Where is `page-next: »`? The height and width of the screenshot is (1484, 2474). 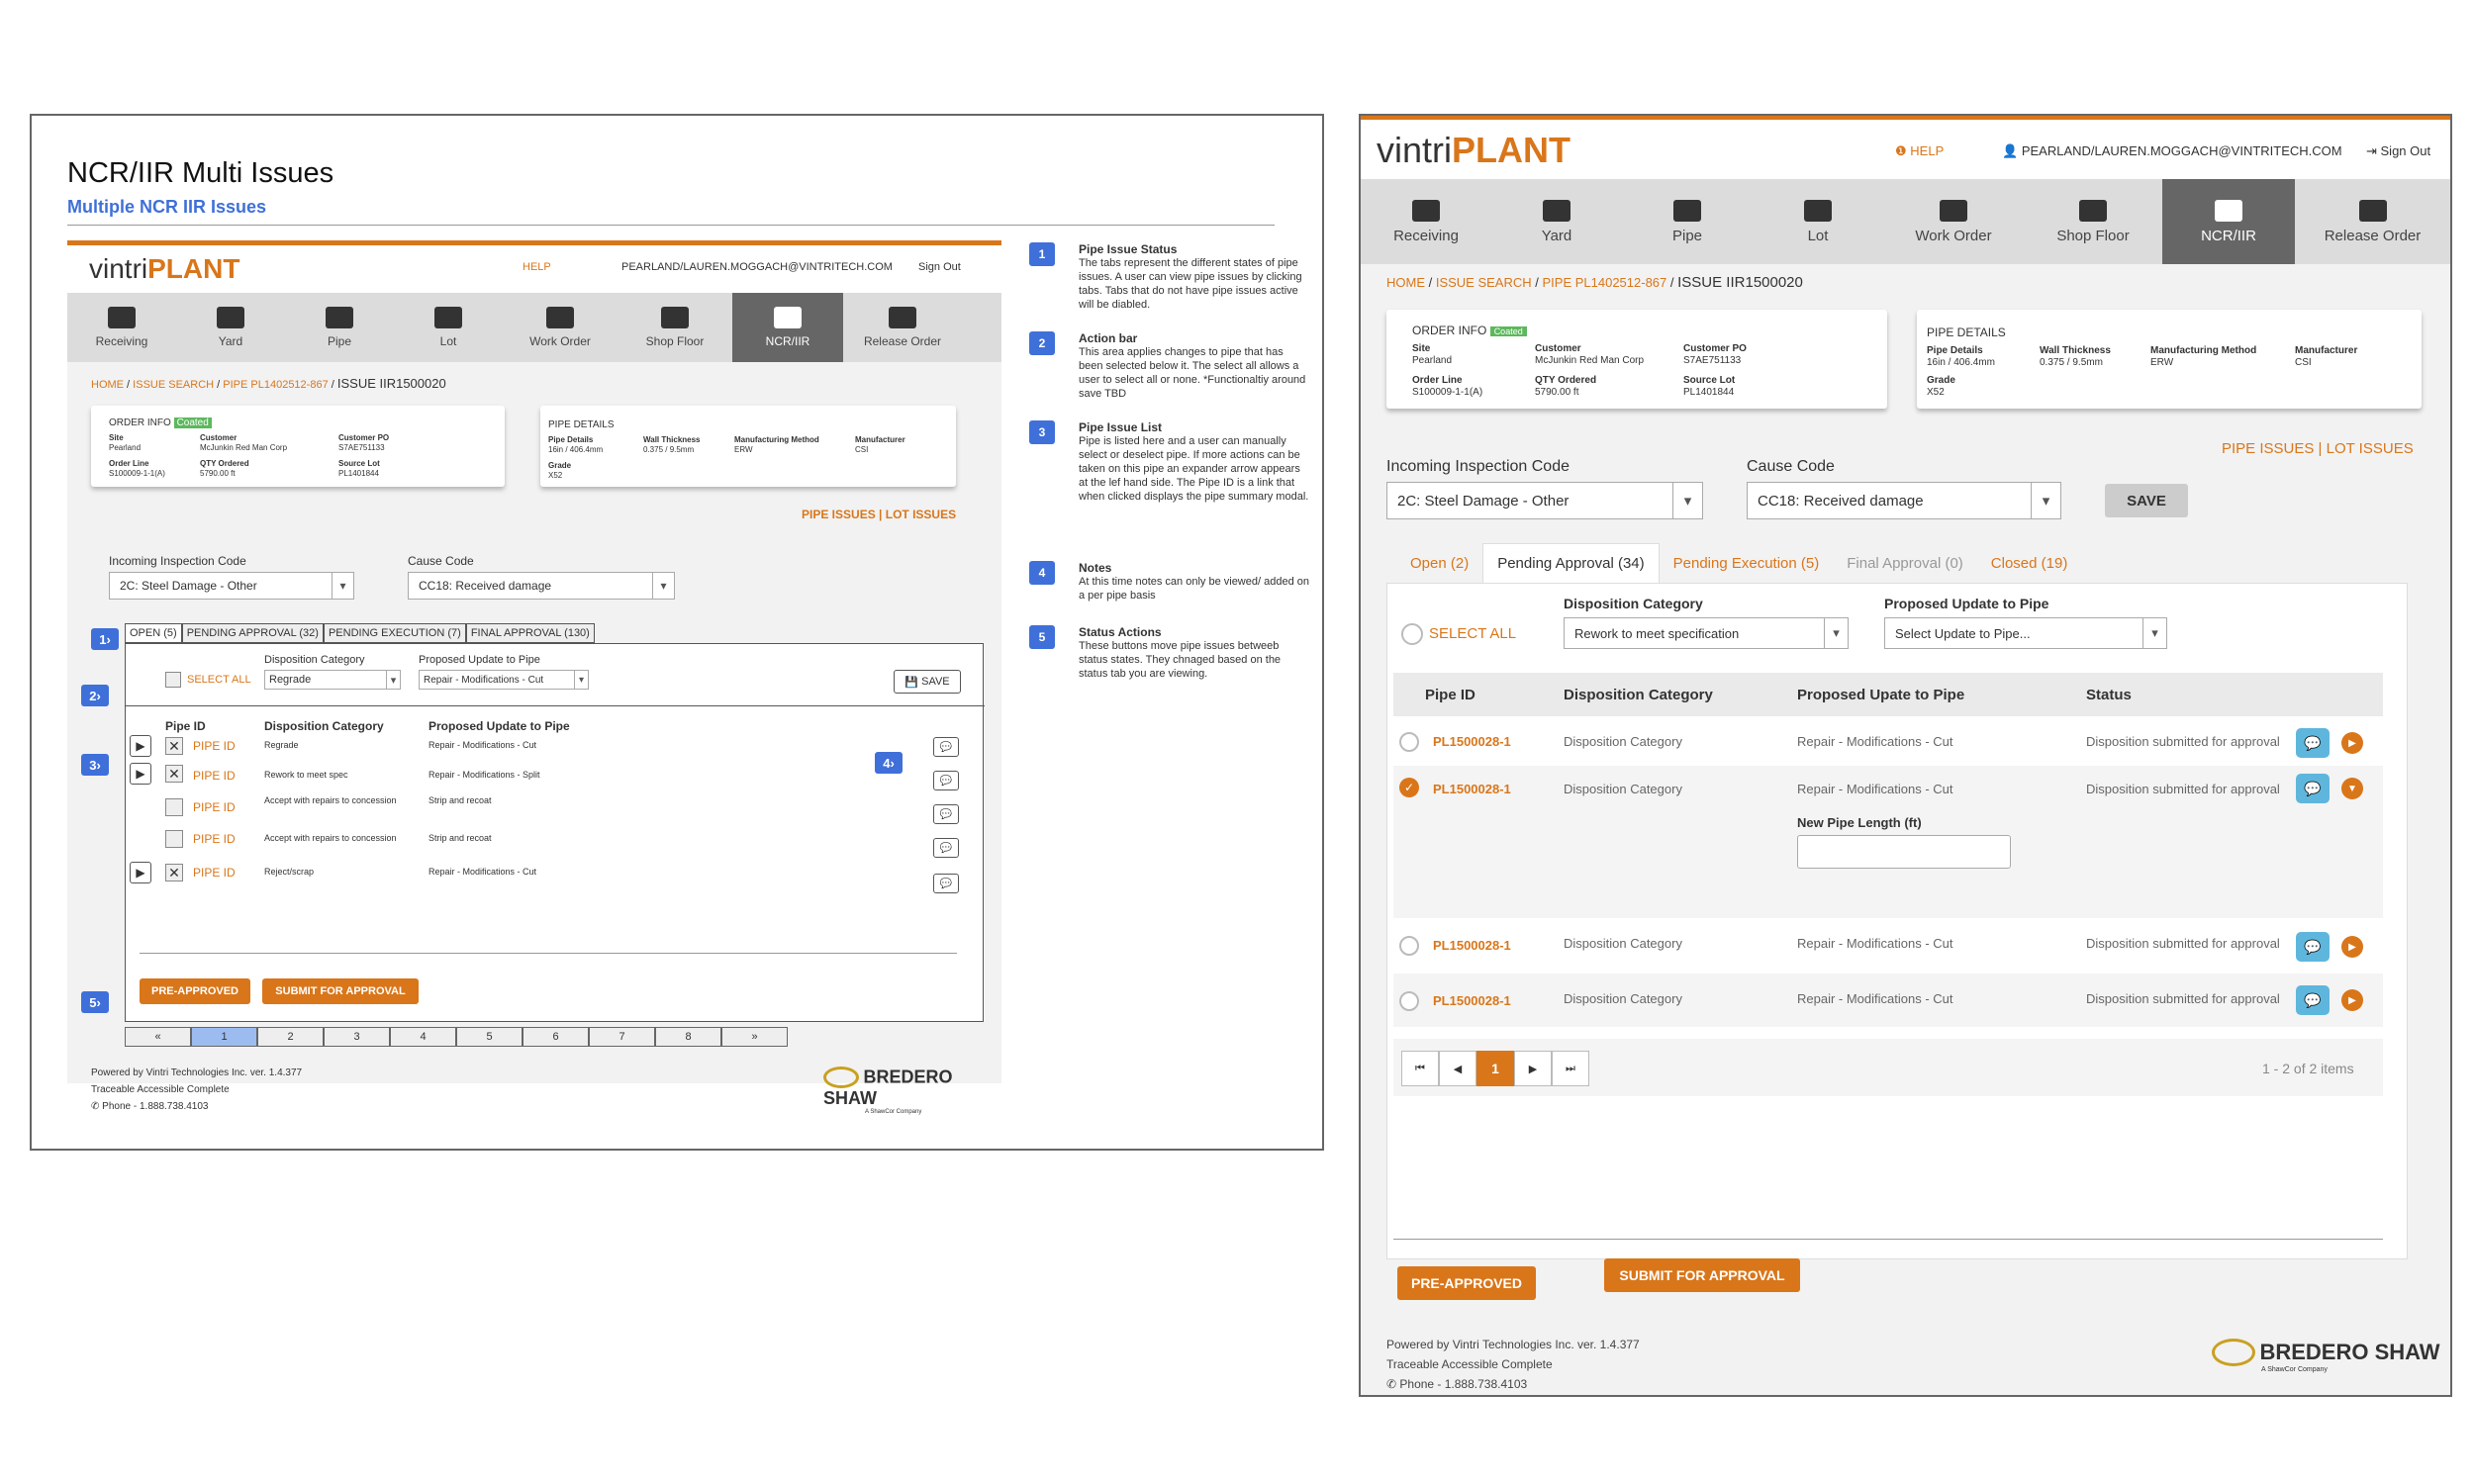 page-next: » is located at coordinates (755, 1037).